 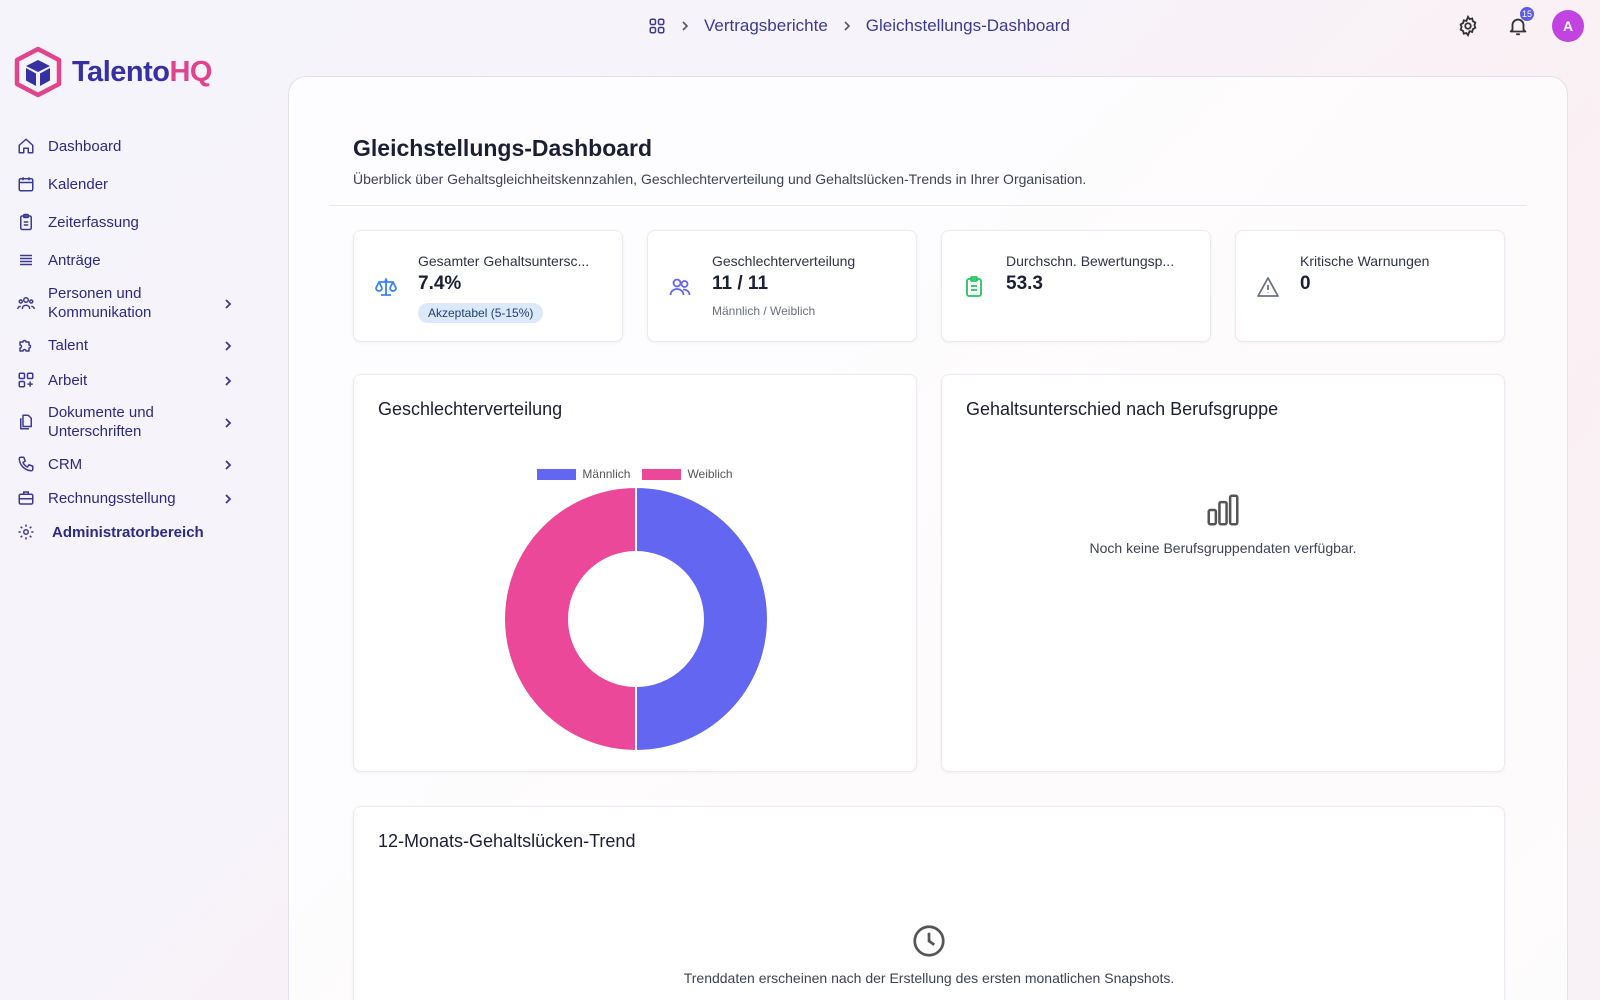 What do you see at coordinates (26, 222) in the screenshot?
I see `clipboard-icon` at bounding box center [26, 222].